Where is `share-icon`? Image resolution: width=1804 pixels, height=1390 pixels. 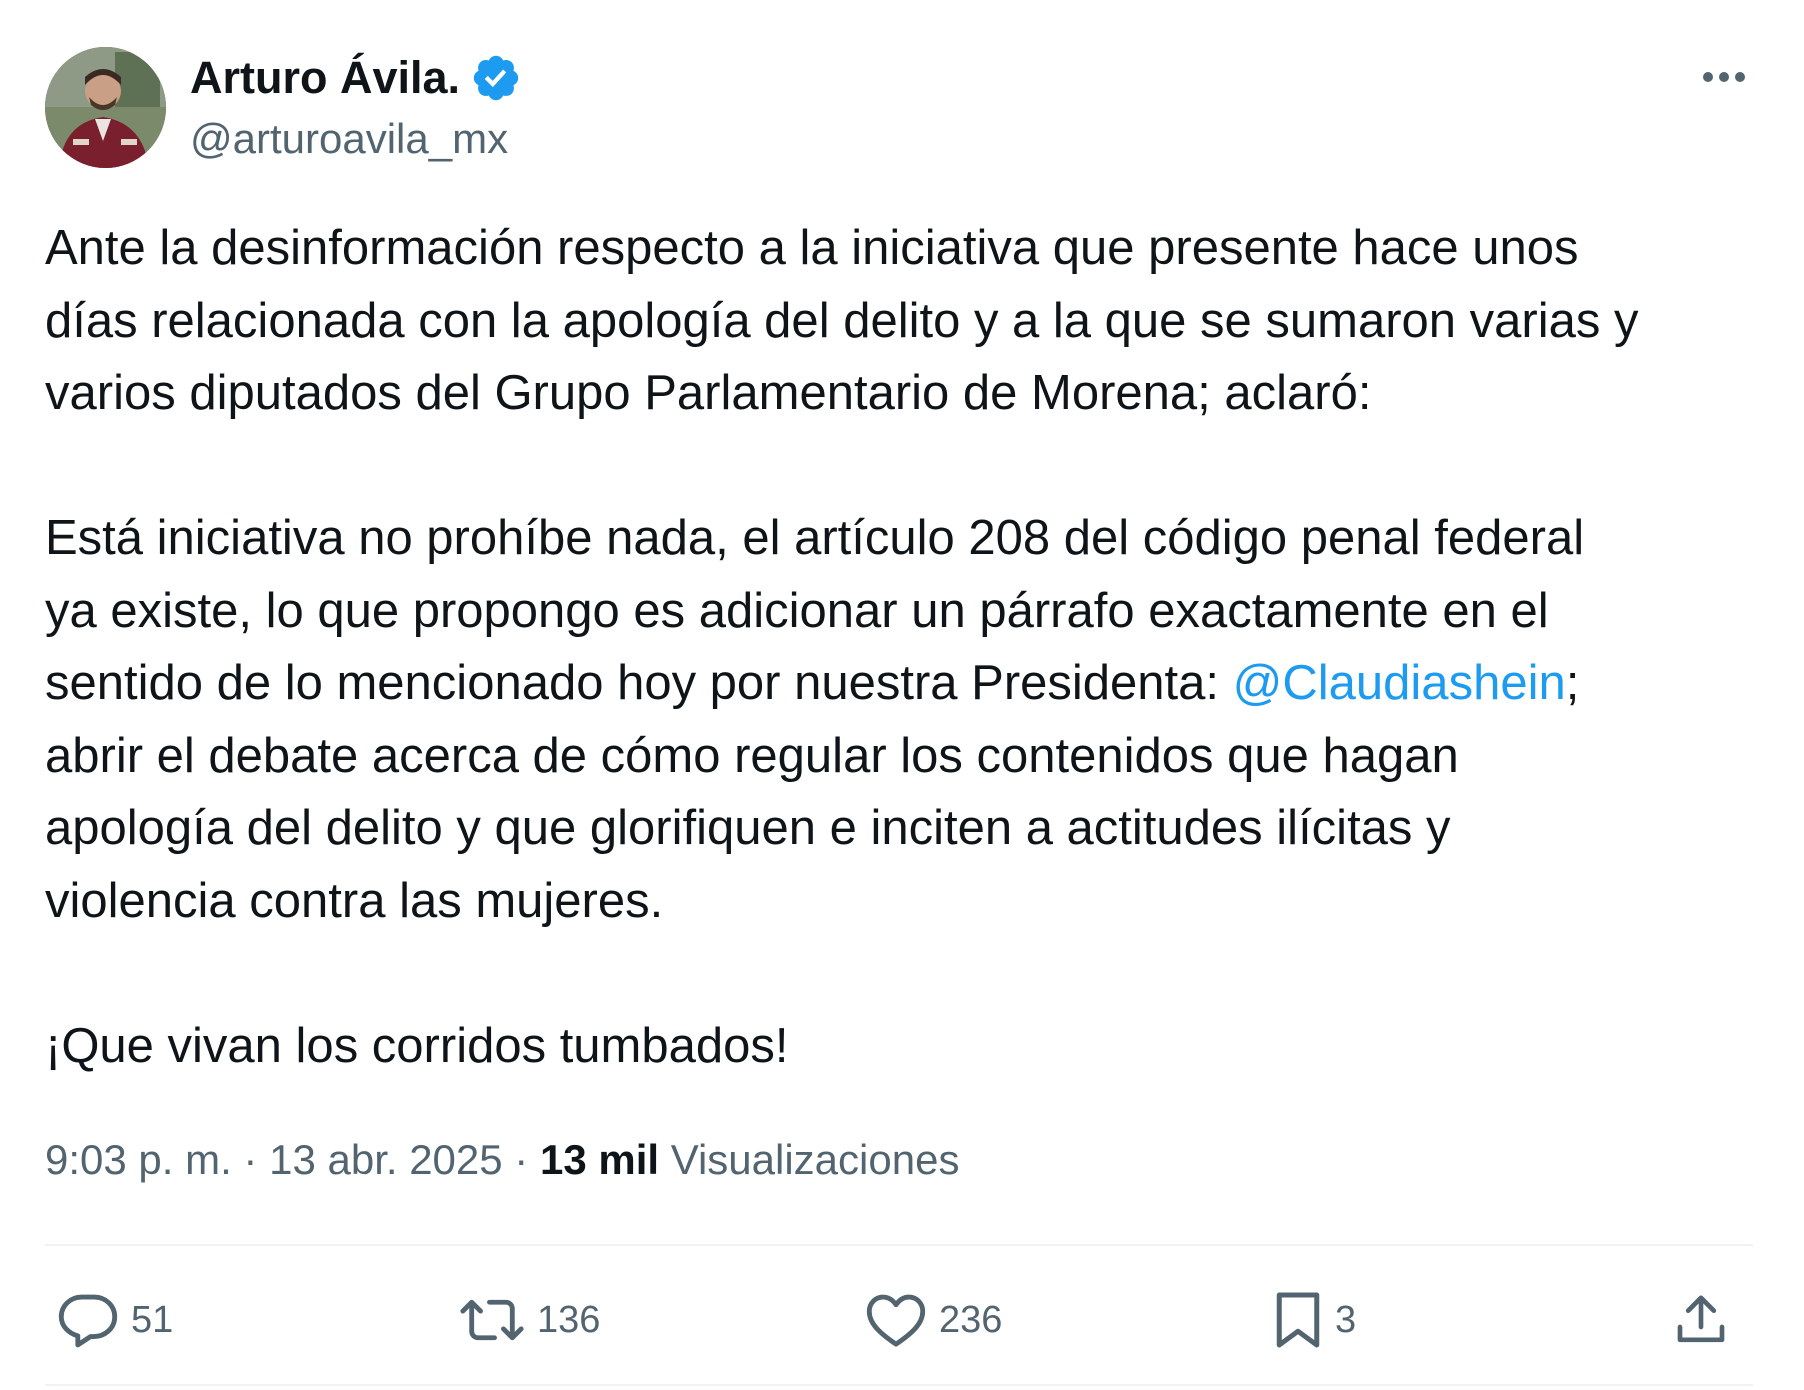 share-icon is located at coordinates (1701, 1320).